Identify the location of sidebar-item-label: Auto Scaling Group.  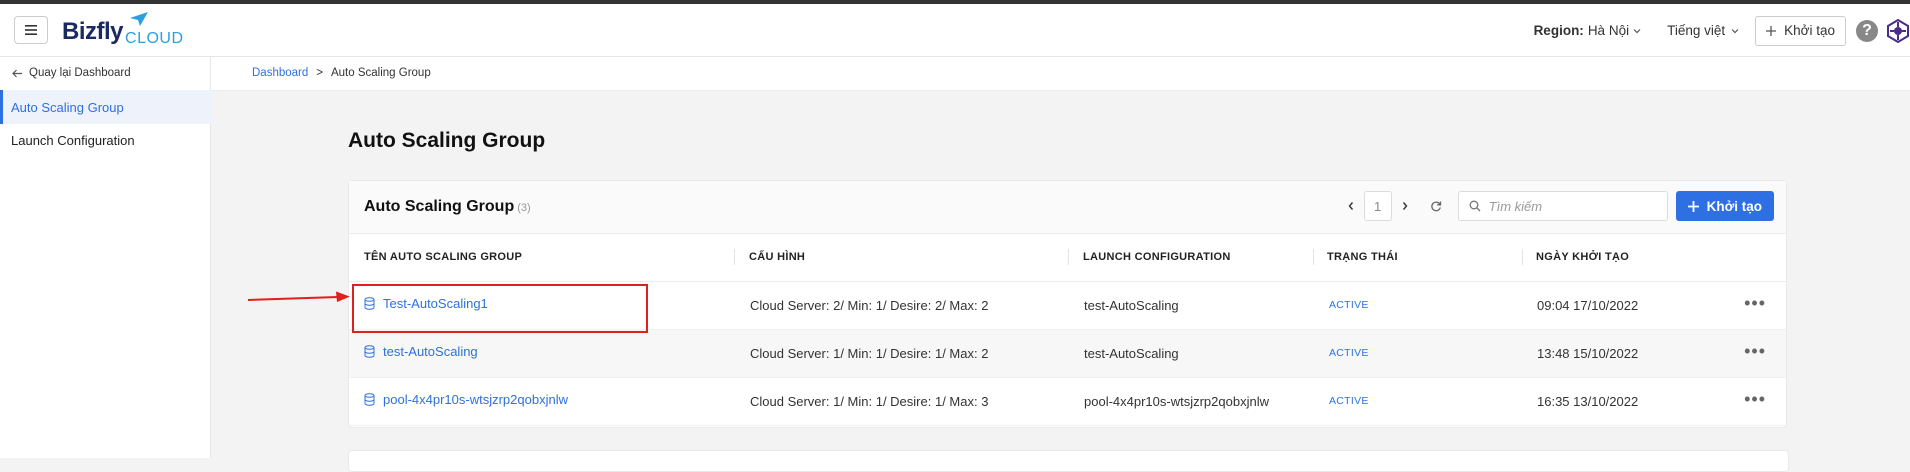
(67, 107).